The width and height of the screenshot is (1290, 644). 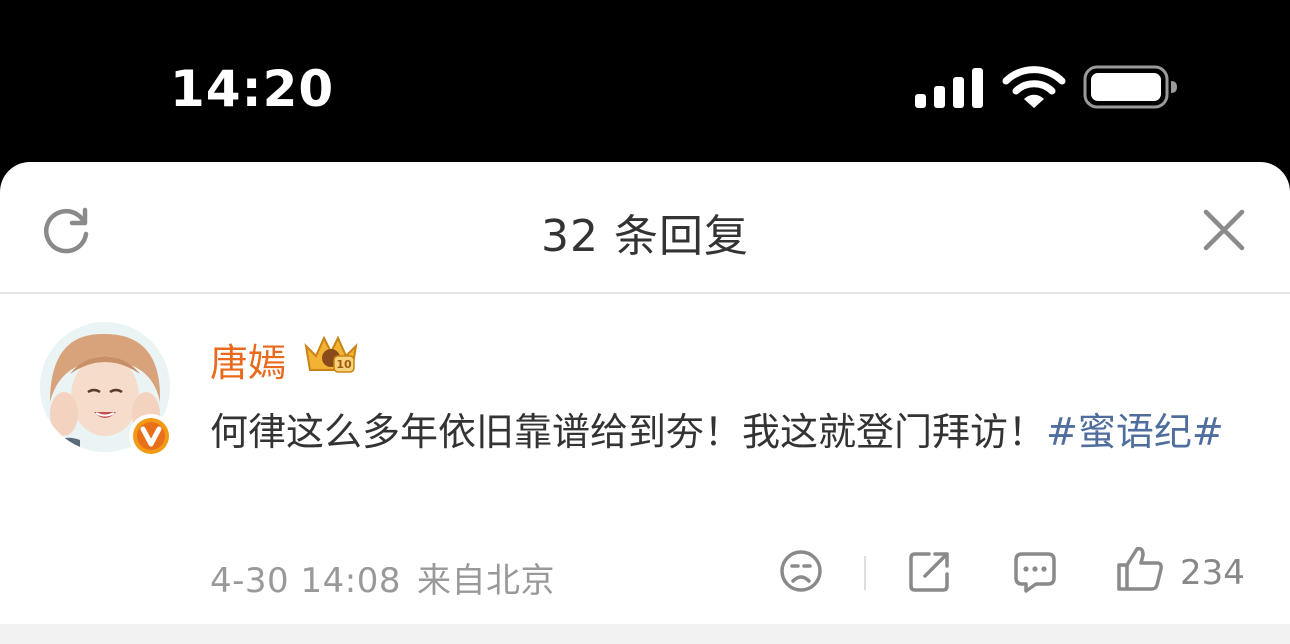 I want to click on action-divider, so click(x=865, y=573).